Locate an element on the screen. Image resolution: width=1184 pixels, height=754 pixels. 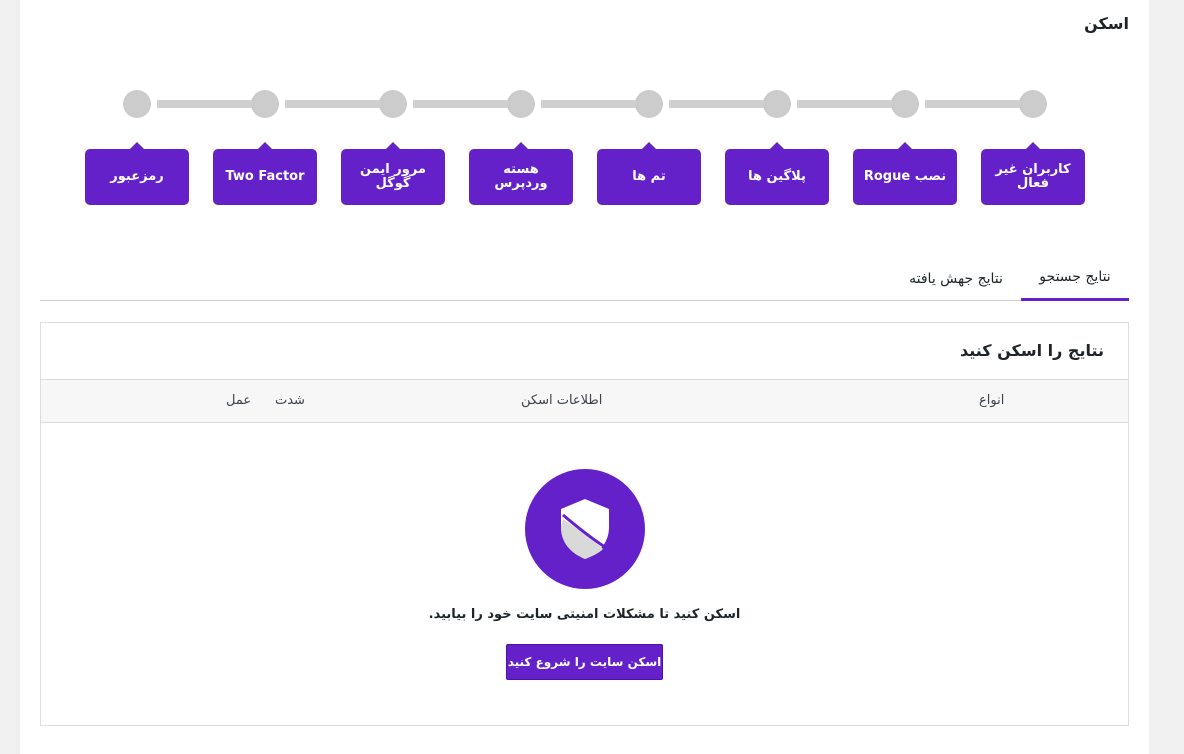
results-title: نتایج را اسکن کنید is located at coordinates (1031, 350).